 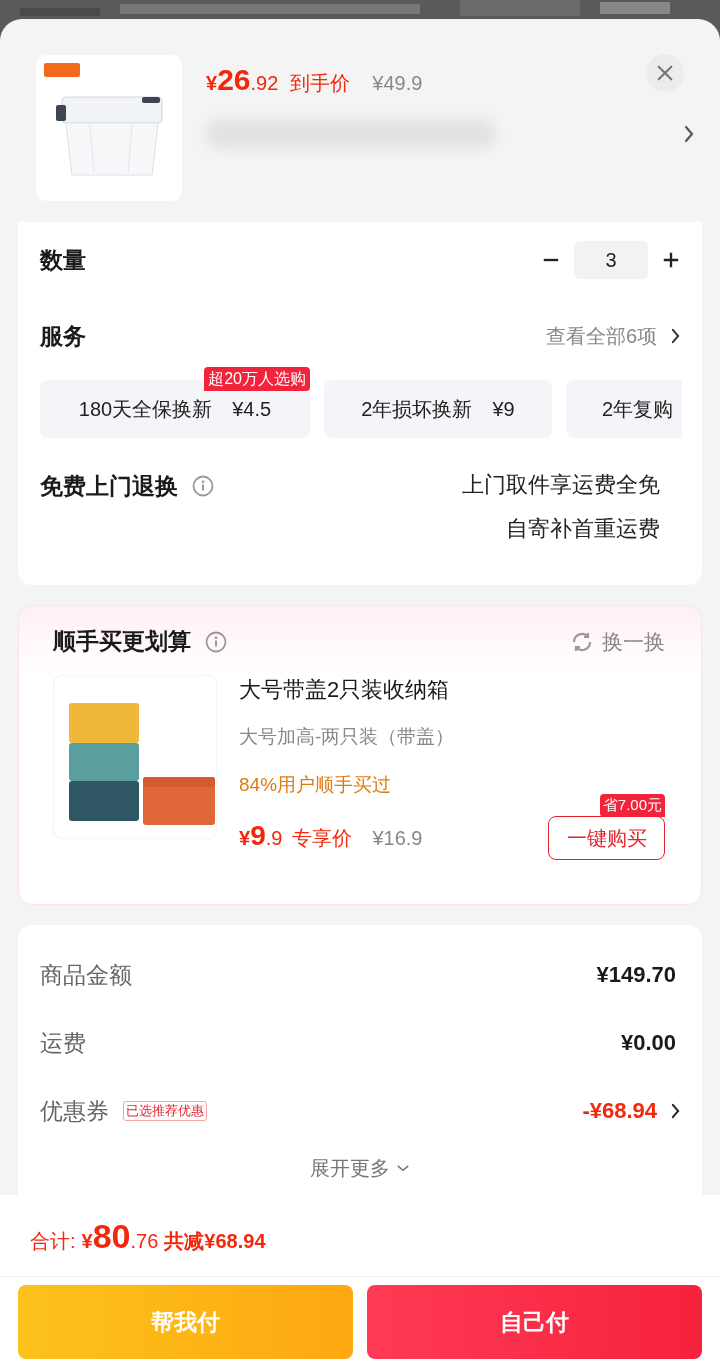 I want to click on service-option: 2年损坏换新 ¥9, so click(x=438, y=409).